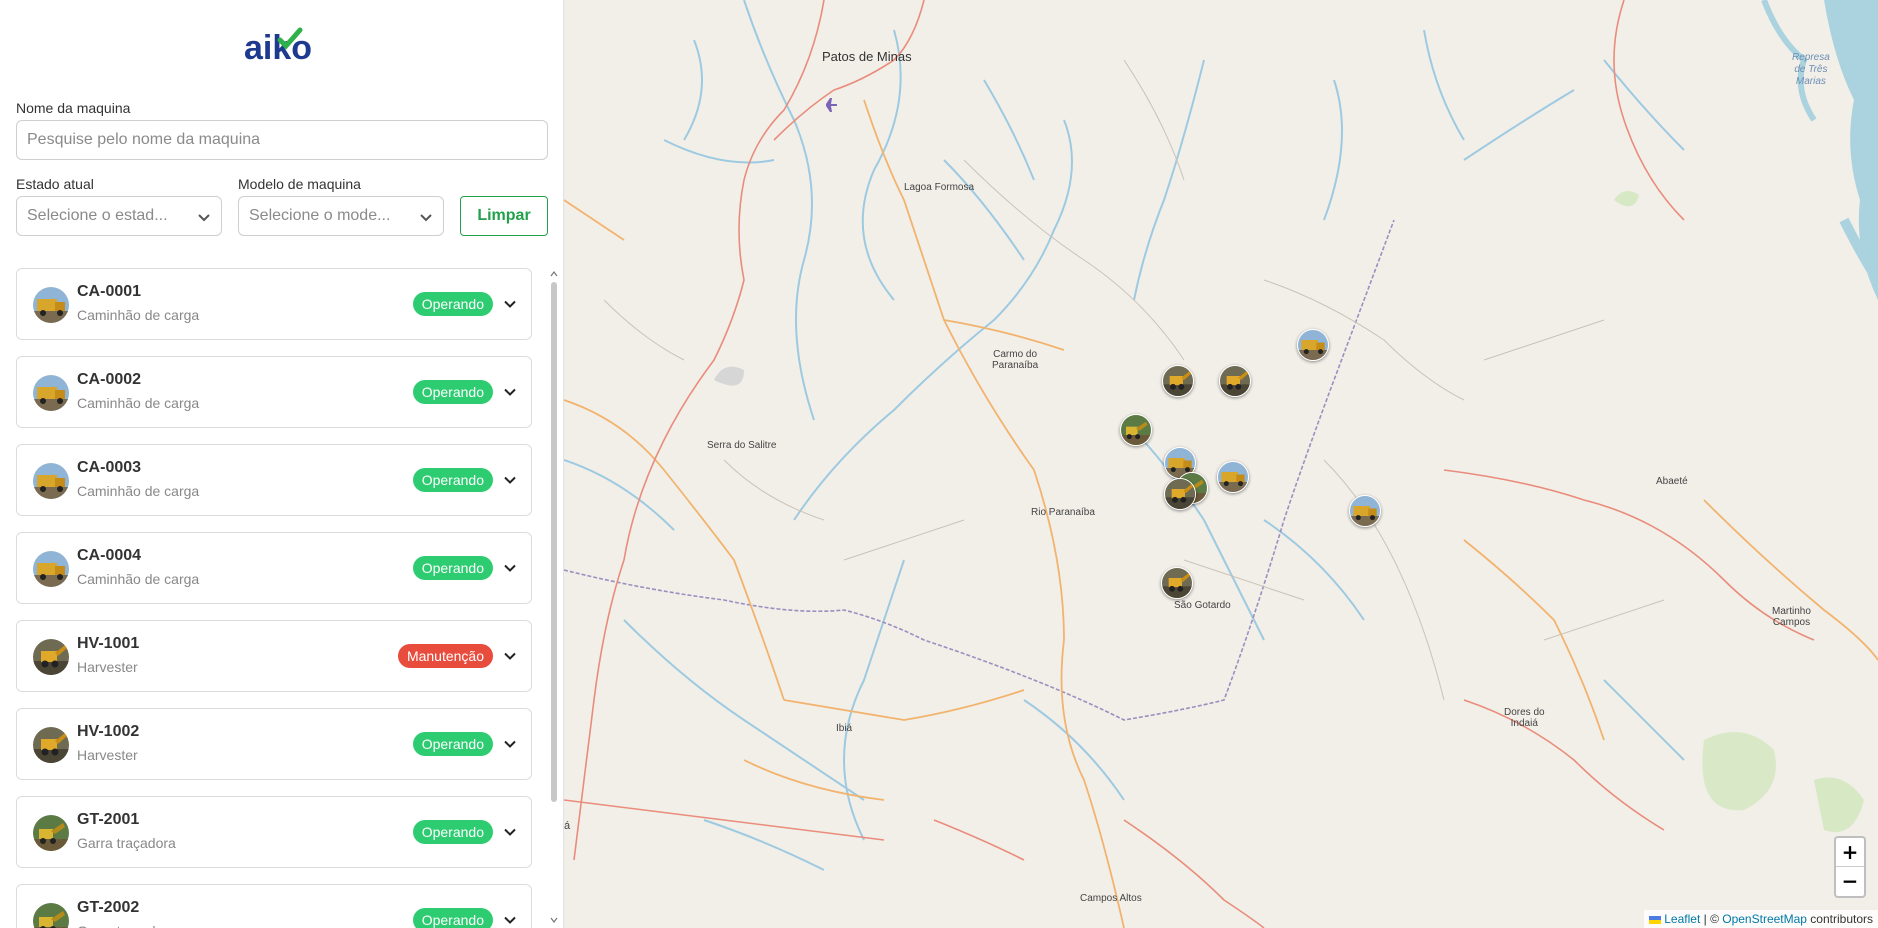 The height and width of the screenshot is (928, 1878). Describe the element at coordinates (1682, 919) in the screenshot. I see `leaflet-link: Leaflet` at that location.